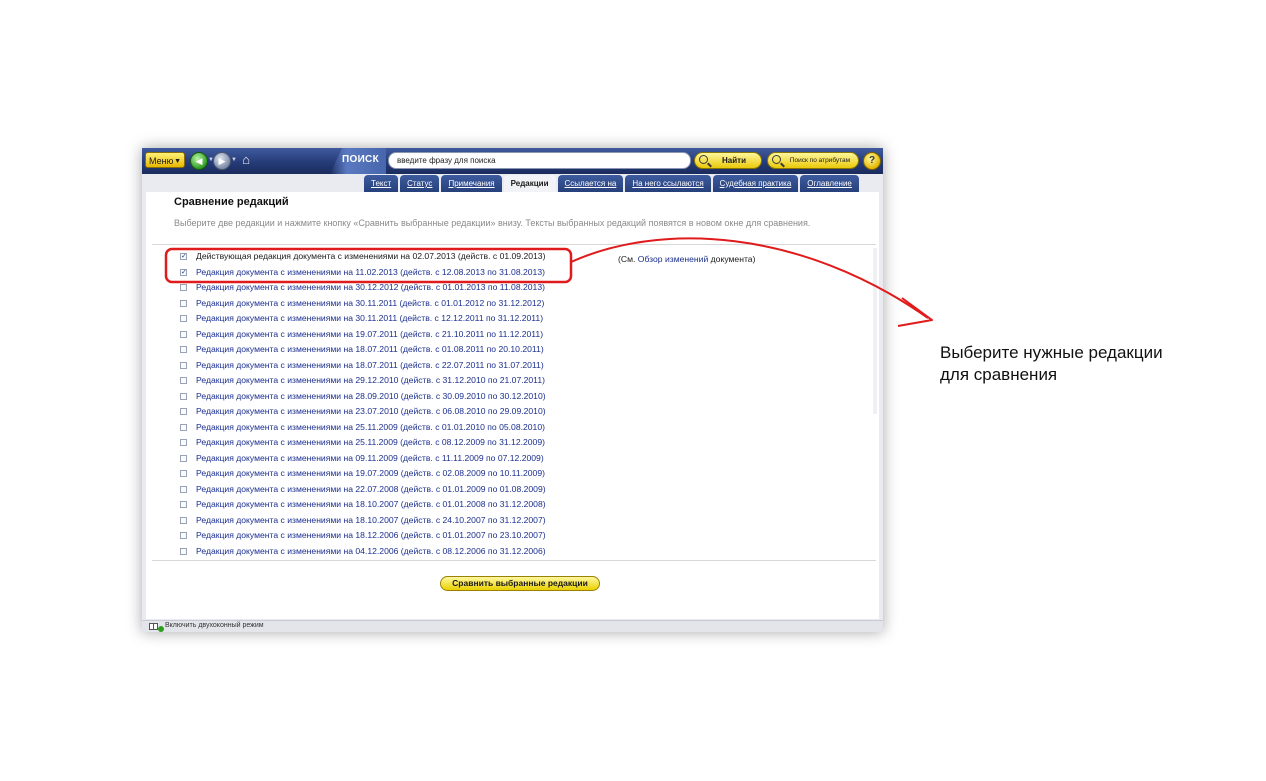 This screenshot has height=781, width=1266. What do you see at coordinates (999, 374) in the screenshot?
I see `callout-line-2: для сравнения` at bounding box center [999, 374].